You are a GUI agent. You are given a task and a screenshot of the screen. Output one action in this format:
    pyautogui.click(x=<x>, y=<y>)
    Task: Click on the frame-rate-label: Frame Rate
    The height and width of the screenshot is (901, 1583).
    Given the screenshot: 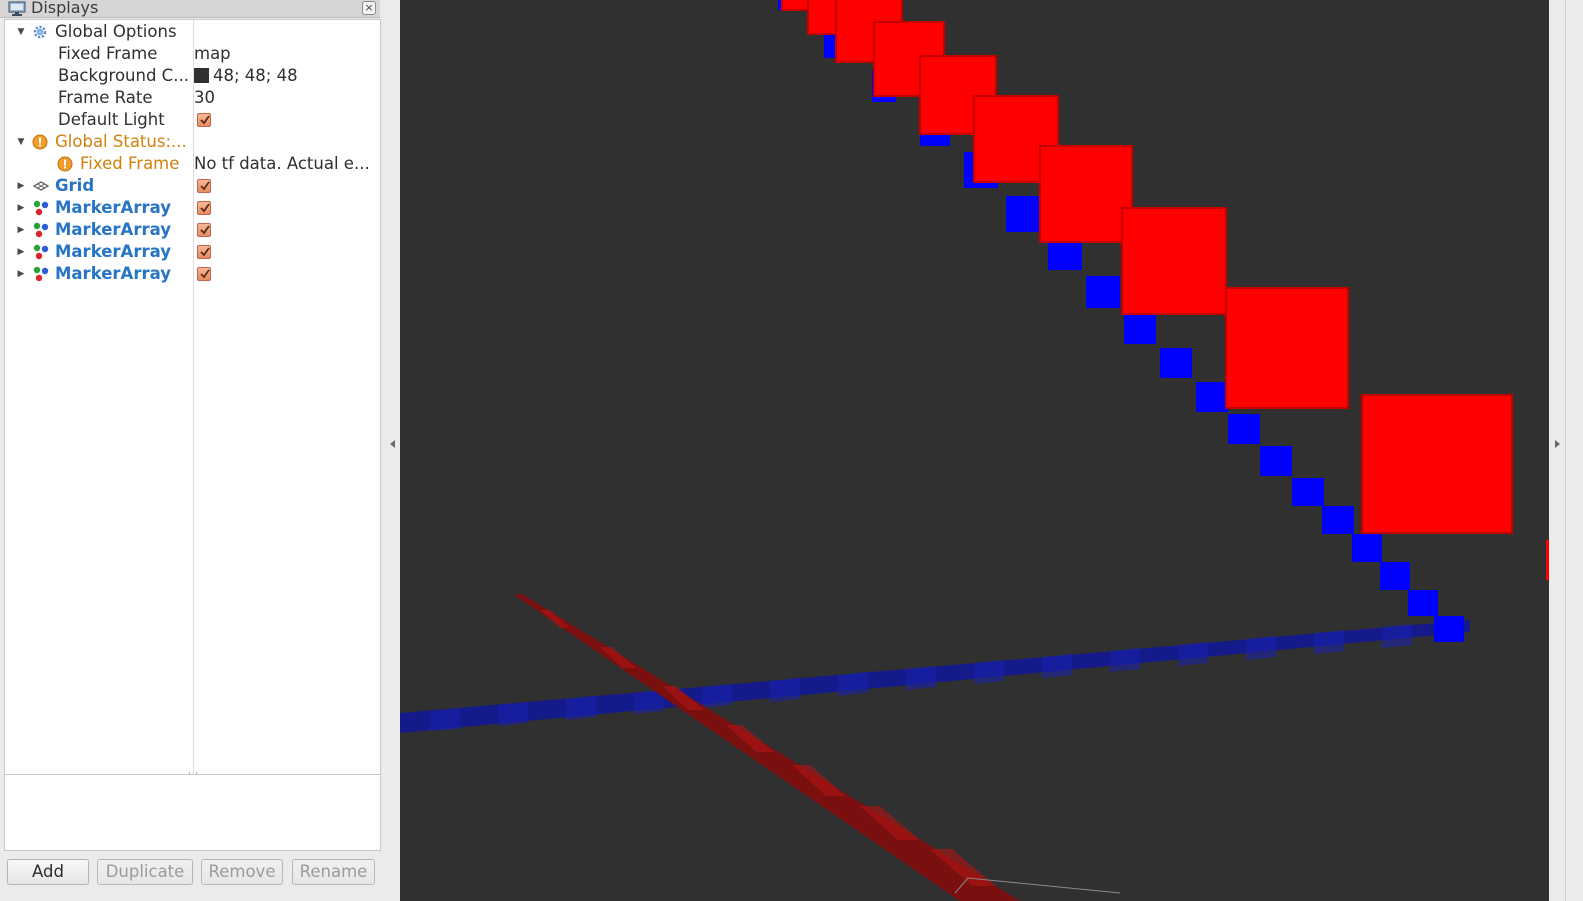 What is the action you would take?
    pyautogui.click(x=105, y=97)
    